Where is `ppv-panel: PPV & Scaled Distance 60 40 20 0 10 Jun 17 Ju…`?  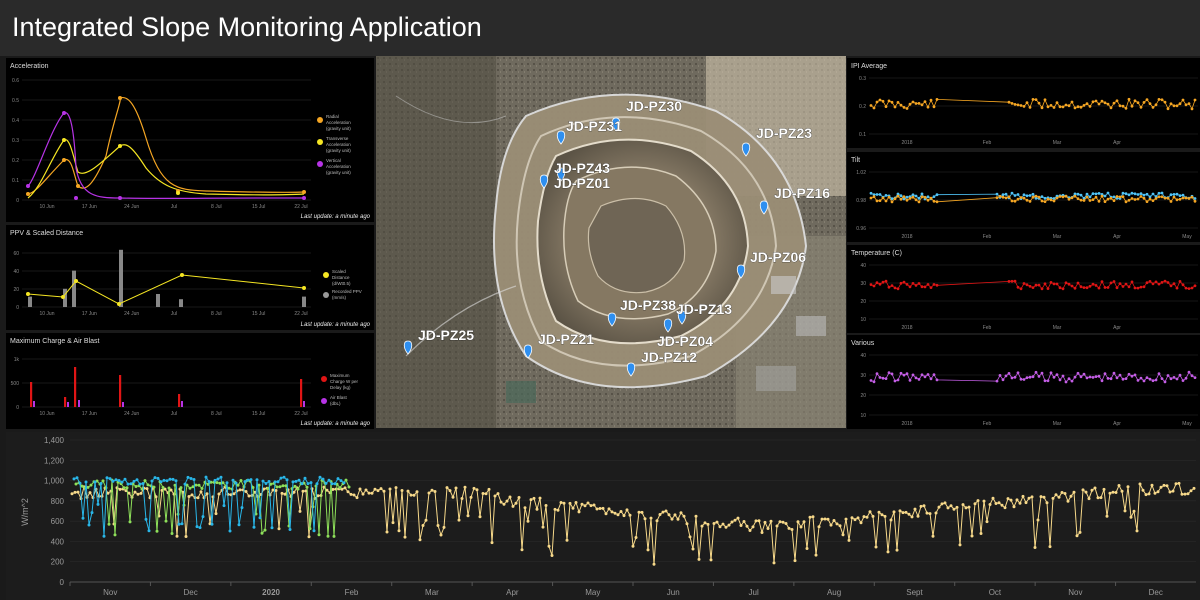
ppv-panel: PPV & Scaled Distance 60 40 20 0 10 Jun 17 Ju… is located at coordinates (190, 277).